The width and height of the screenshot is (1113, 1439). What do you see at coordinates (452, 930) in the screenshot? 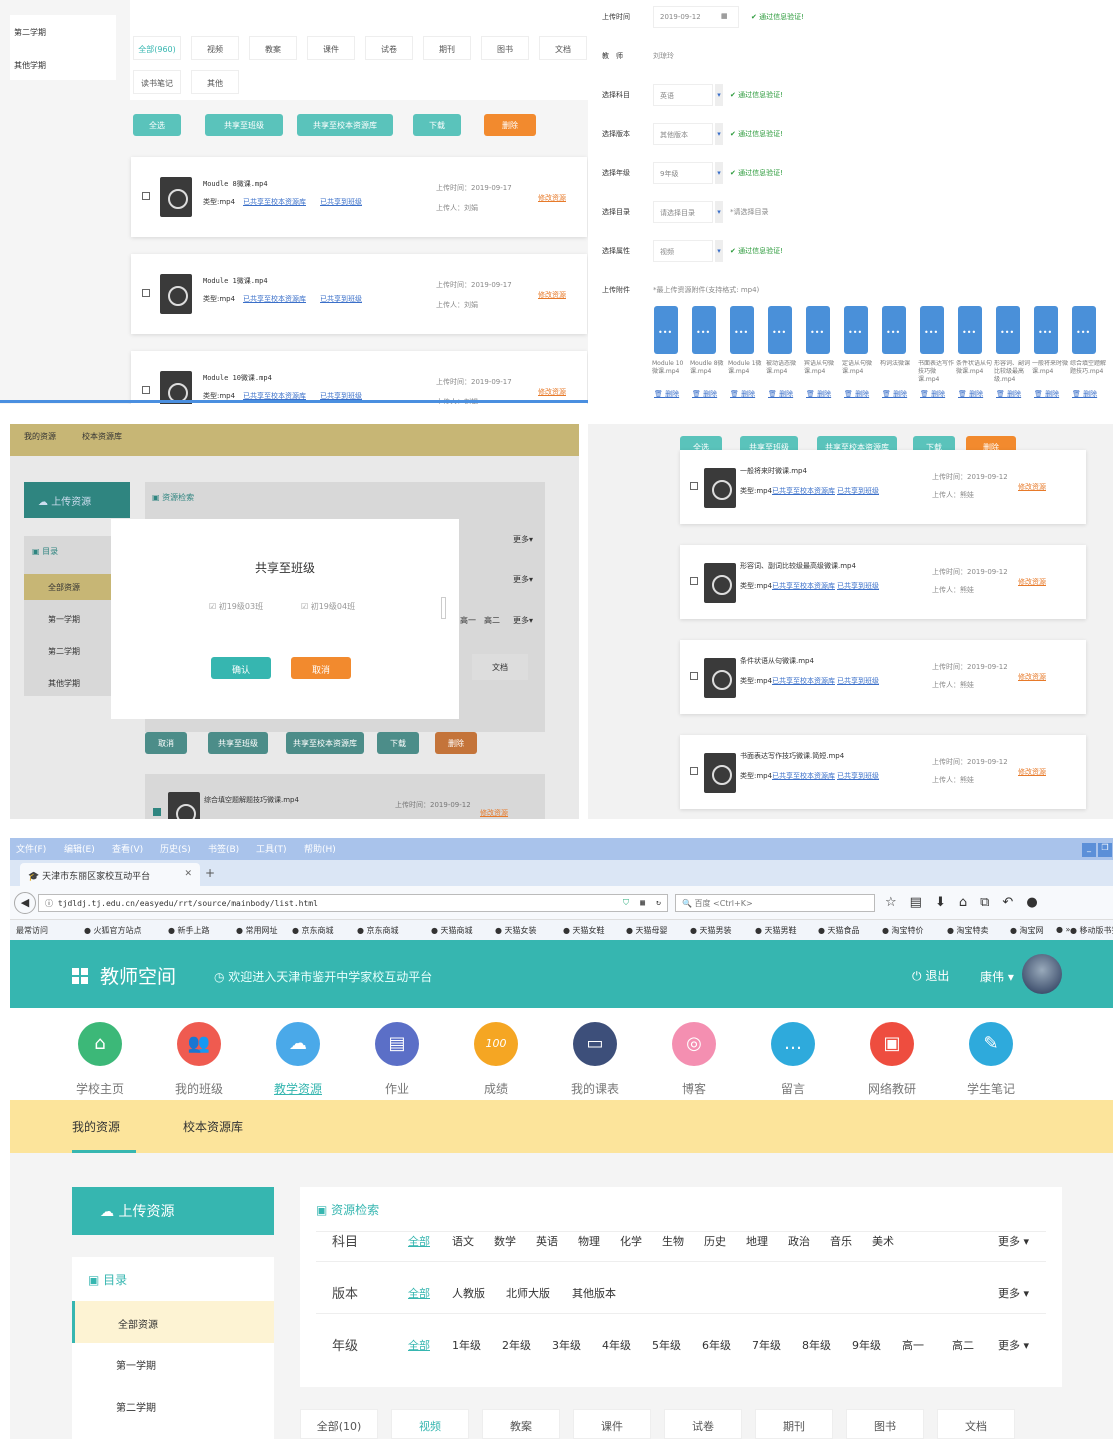
I see `bookmark-item: ● 天猫商城` at bounding box center [452, 930].